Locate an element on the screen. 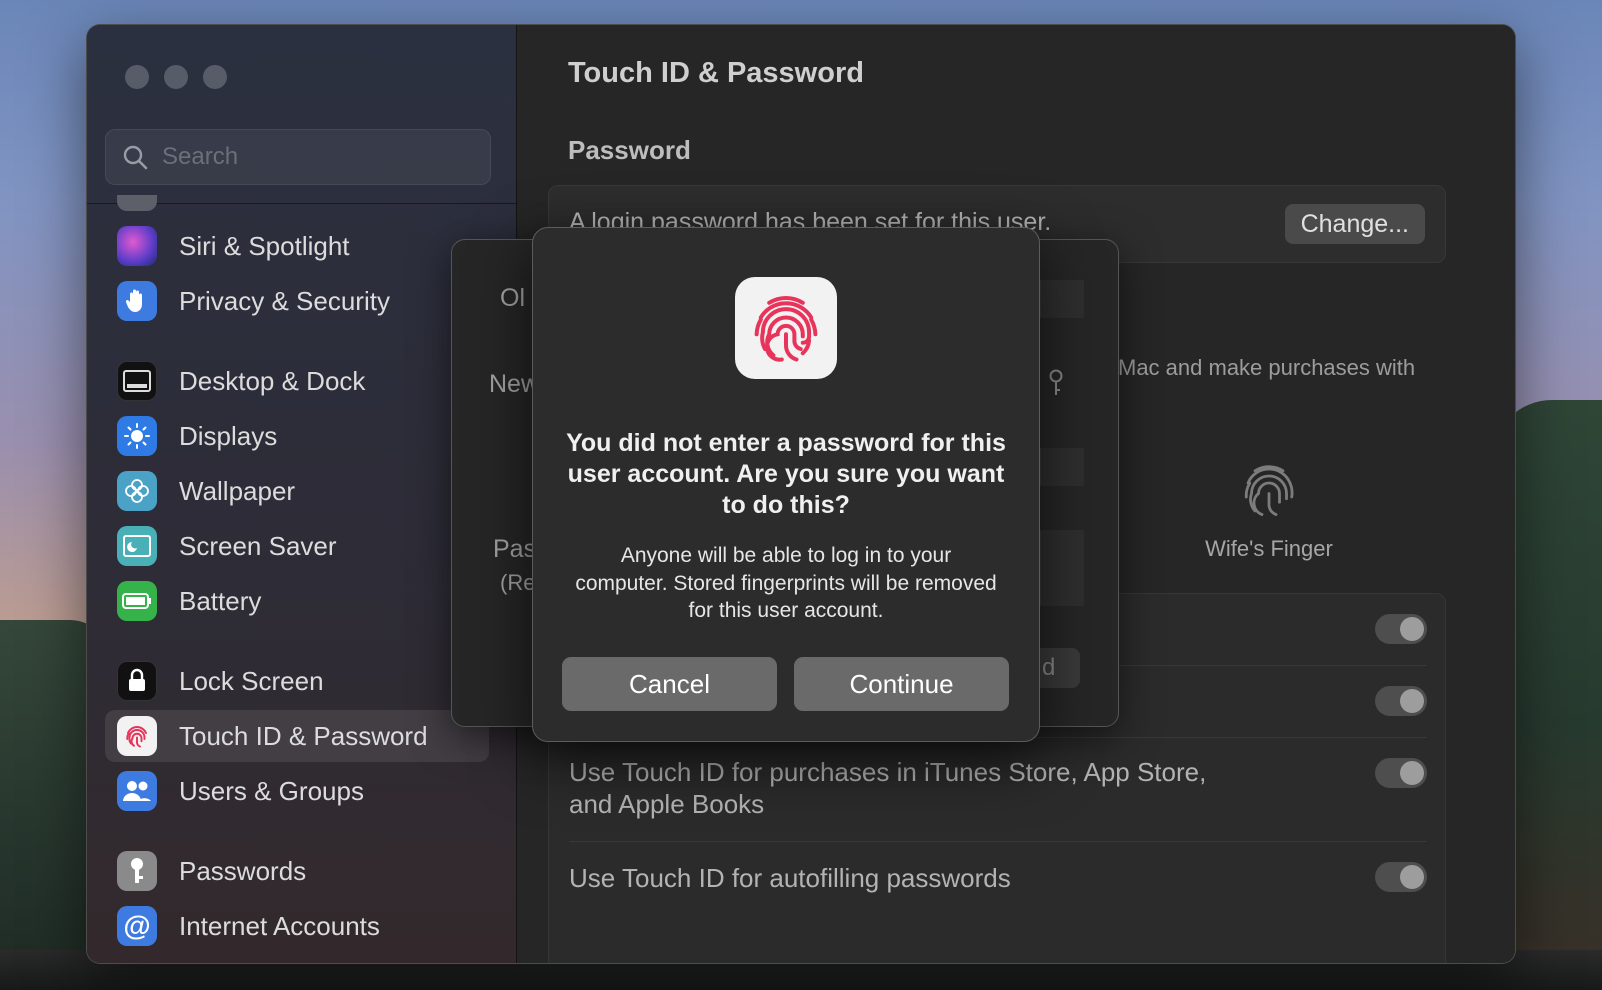  close-button is located at coordinates (137, 77).